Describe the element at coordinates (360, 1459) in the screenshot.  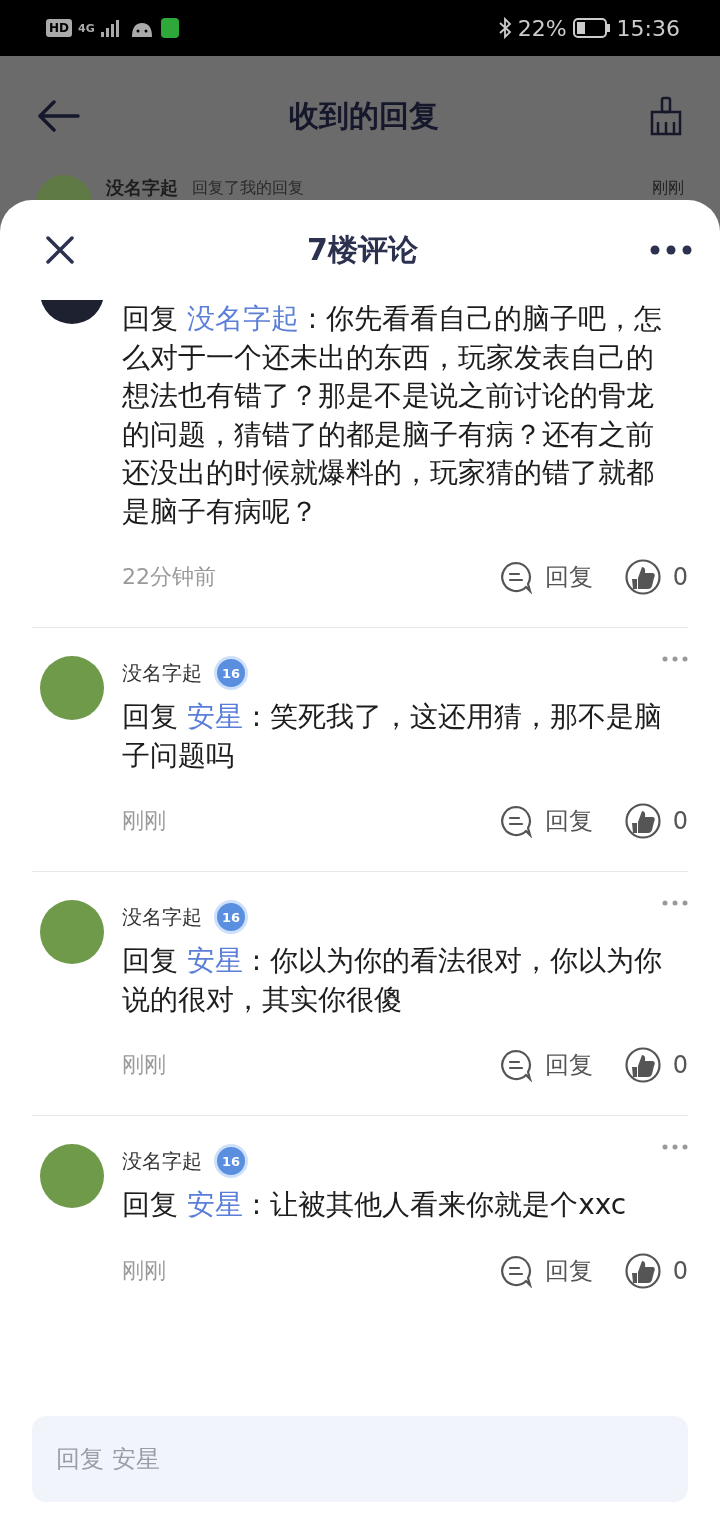
I see `reply-input-field: 回复 安星` at that location.